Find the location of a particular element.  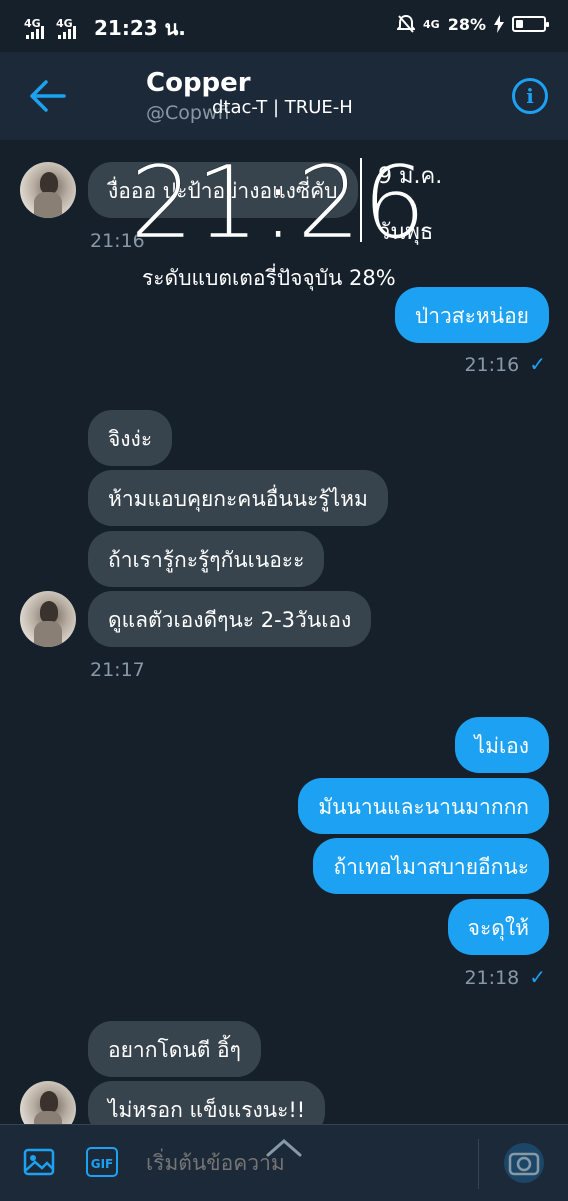

timestamp: 21:16 ✓ is located at coordinates (505, 364).